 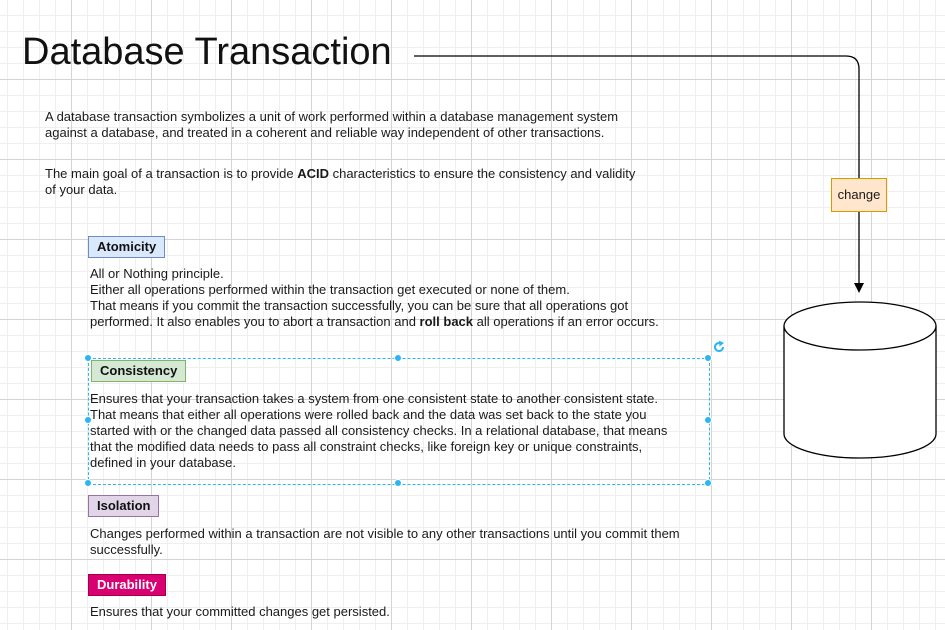 I want to click on change-edge-label: change, so click(x=859, y=195).